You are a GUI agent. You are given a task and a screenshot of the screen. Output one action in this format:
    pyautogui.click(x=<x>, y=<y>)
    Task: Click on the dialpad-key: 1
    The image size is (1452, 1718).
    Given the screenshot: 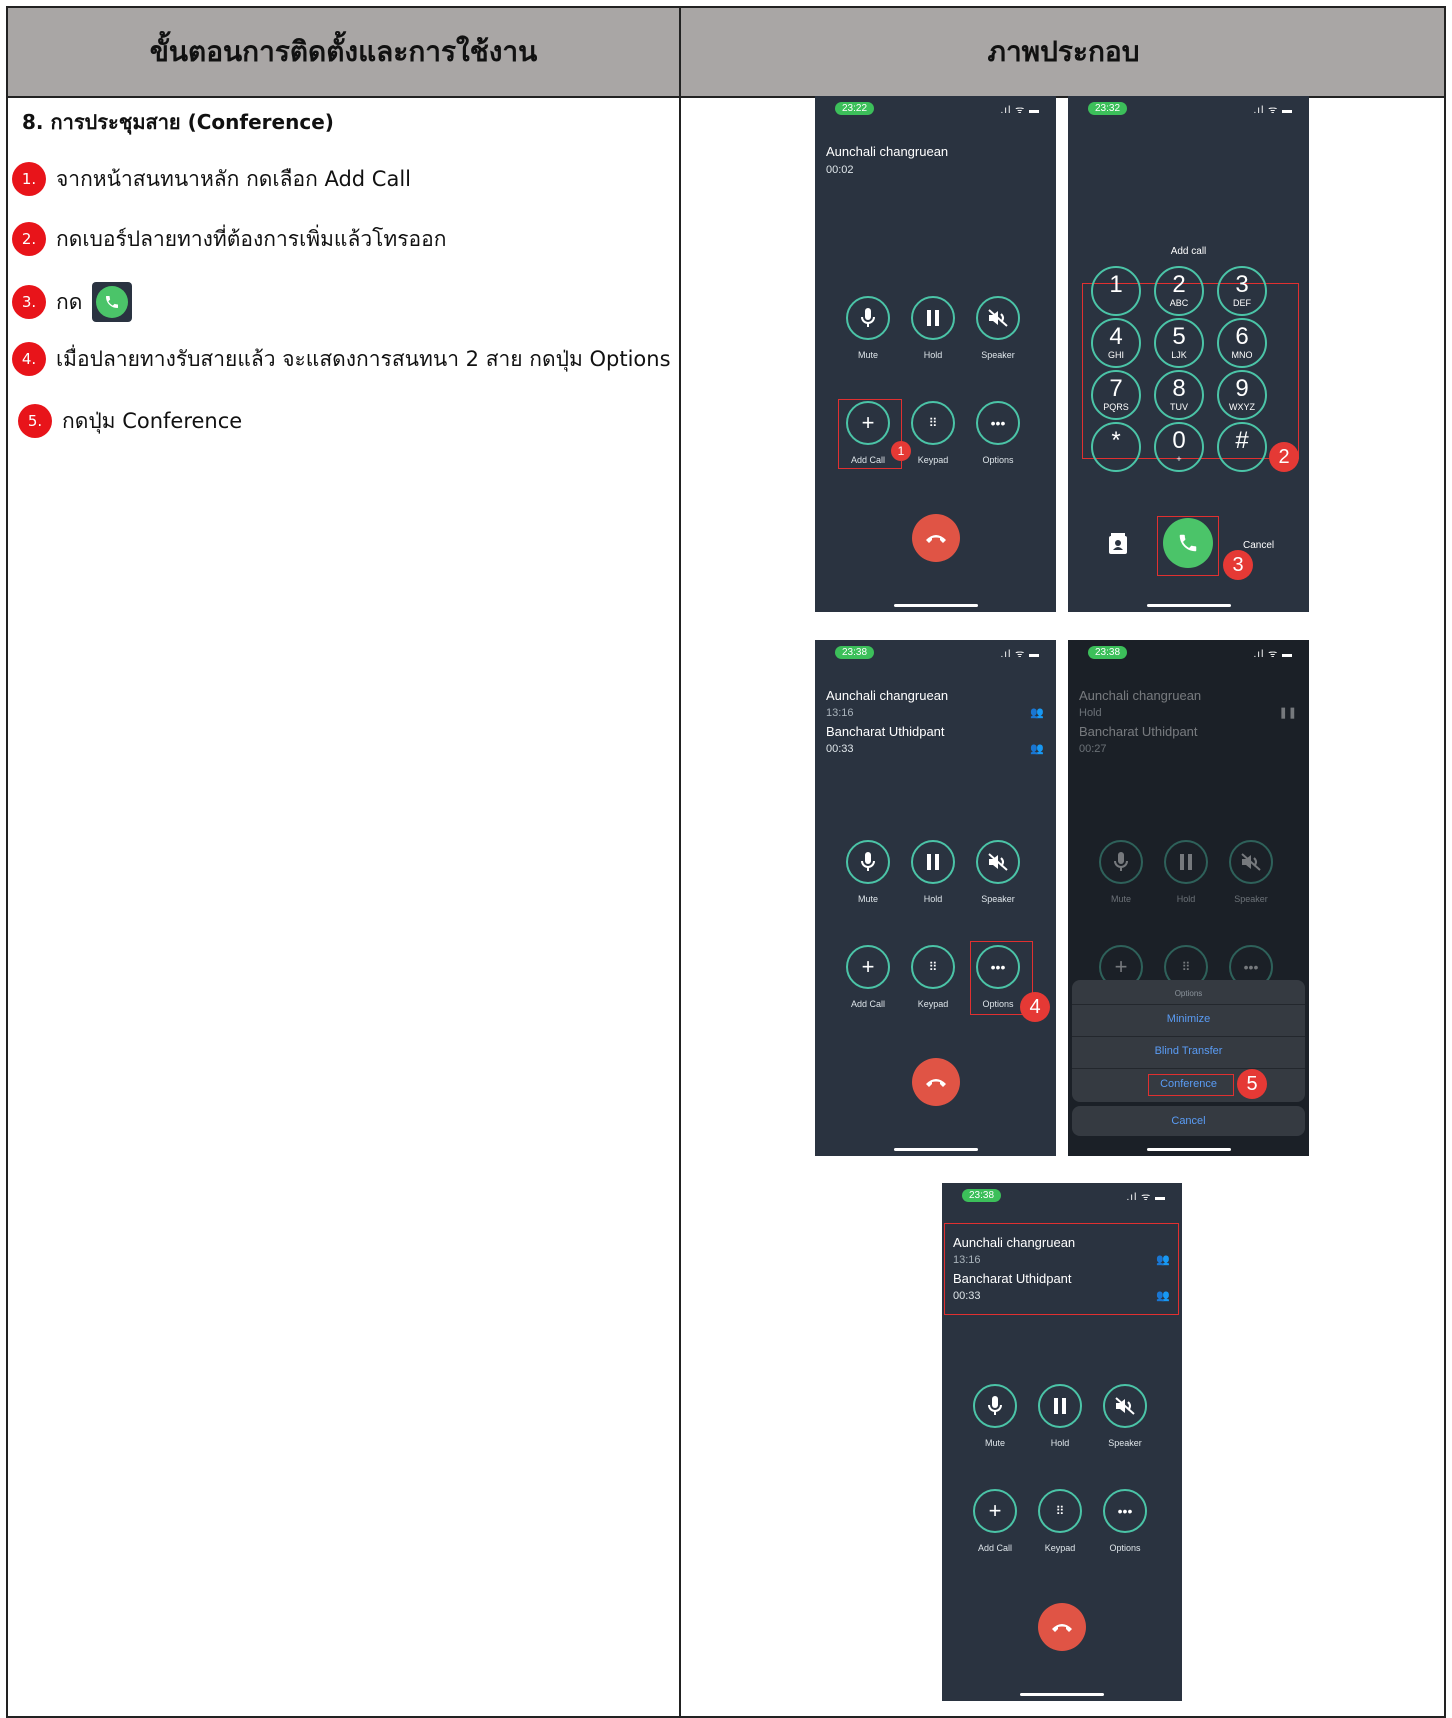 What is the action you would take?
    pyautogui.click(x=1116, y=291)
    